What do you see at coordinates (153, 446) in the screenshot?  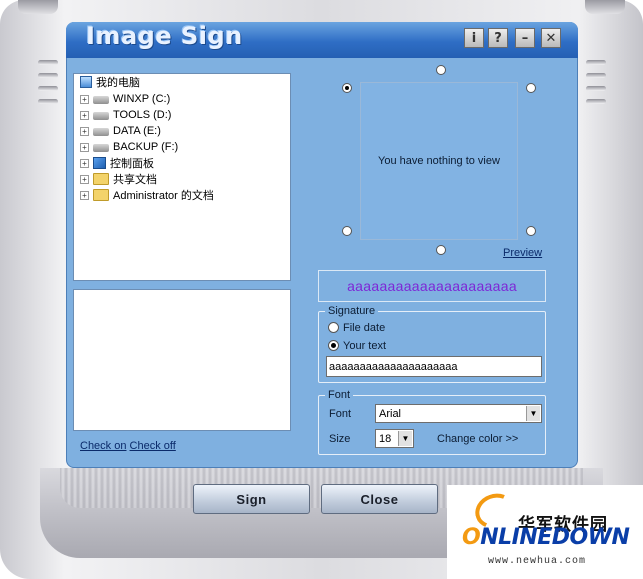 I see `check-off-link: Check off` at bounding box center [153, 446].